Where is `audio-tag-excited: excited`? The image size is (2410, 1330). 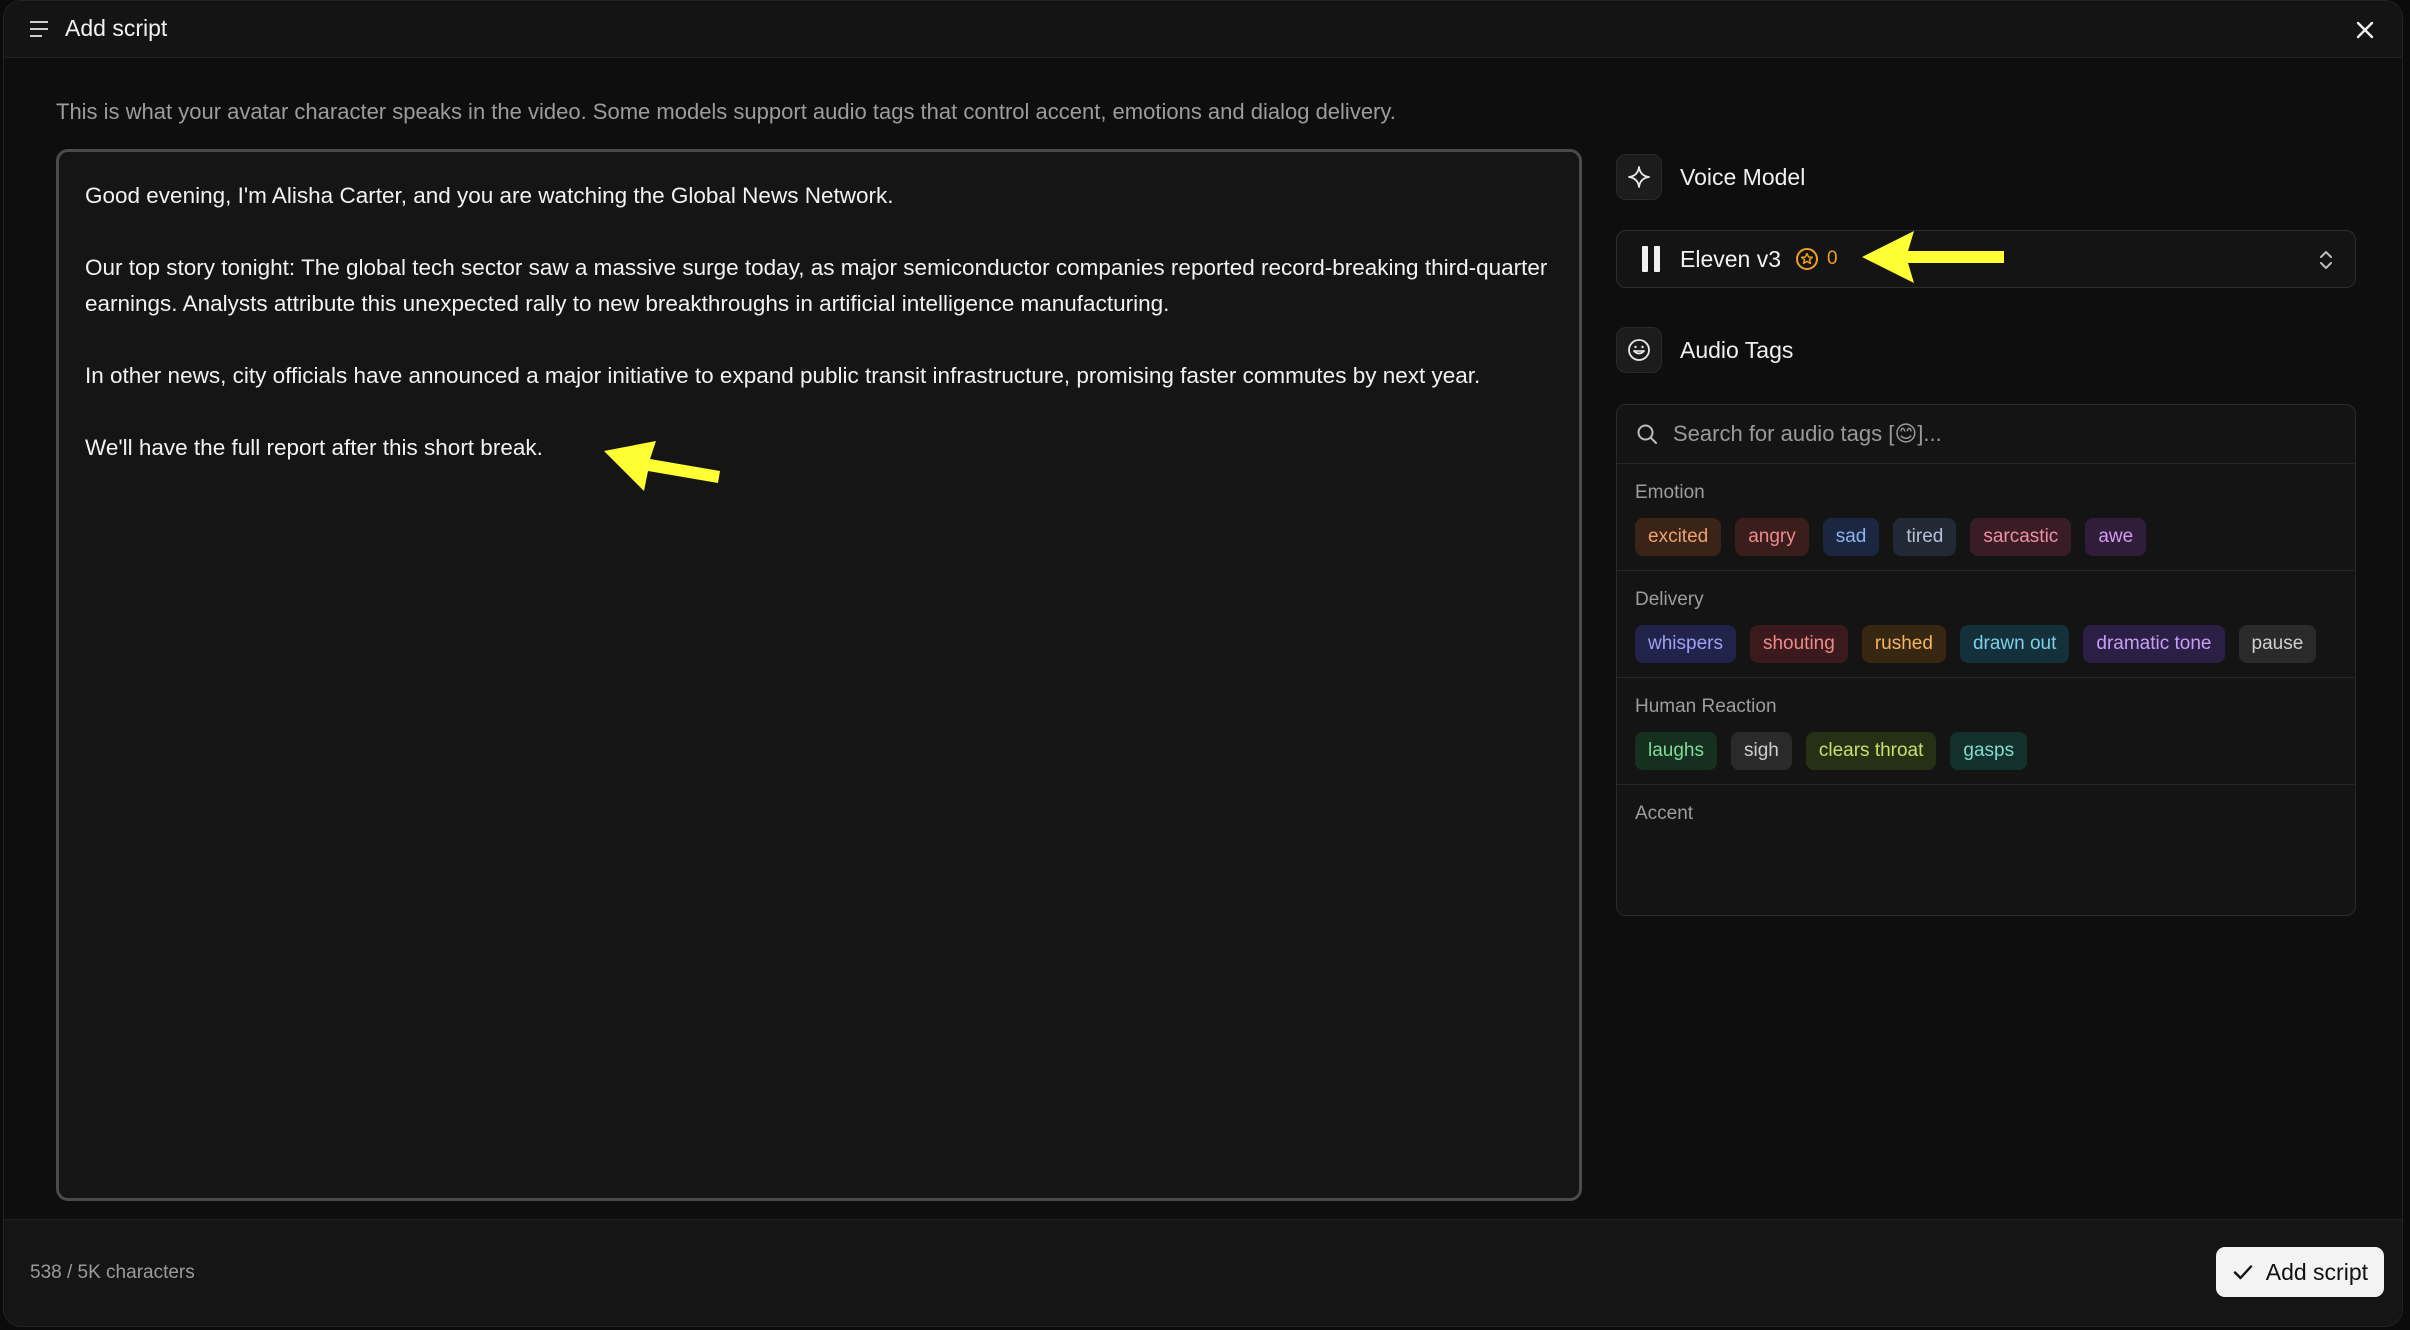 audio-tag-excited: excited is located at coordinates (1678, 537).